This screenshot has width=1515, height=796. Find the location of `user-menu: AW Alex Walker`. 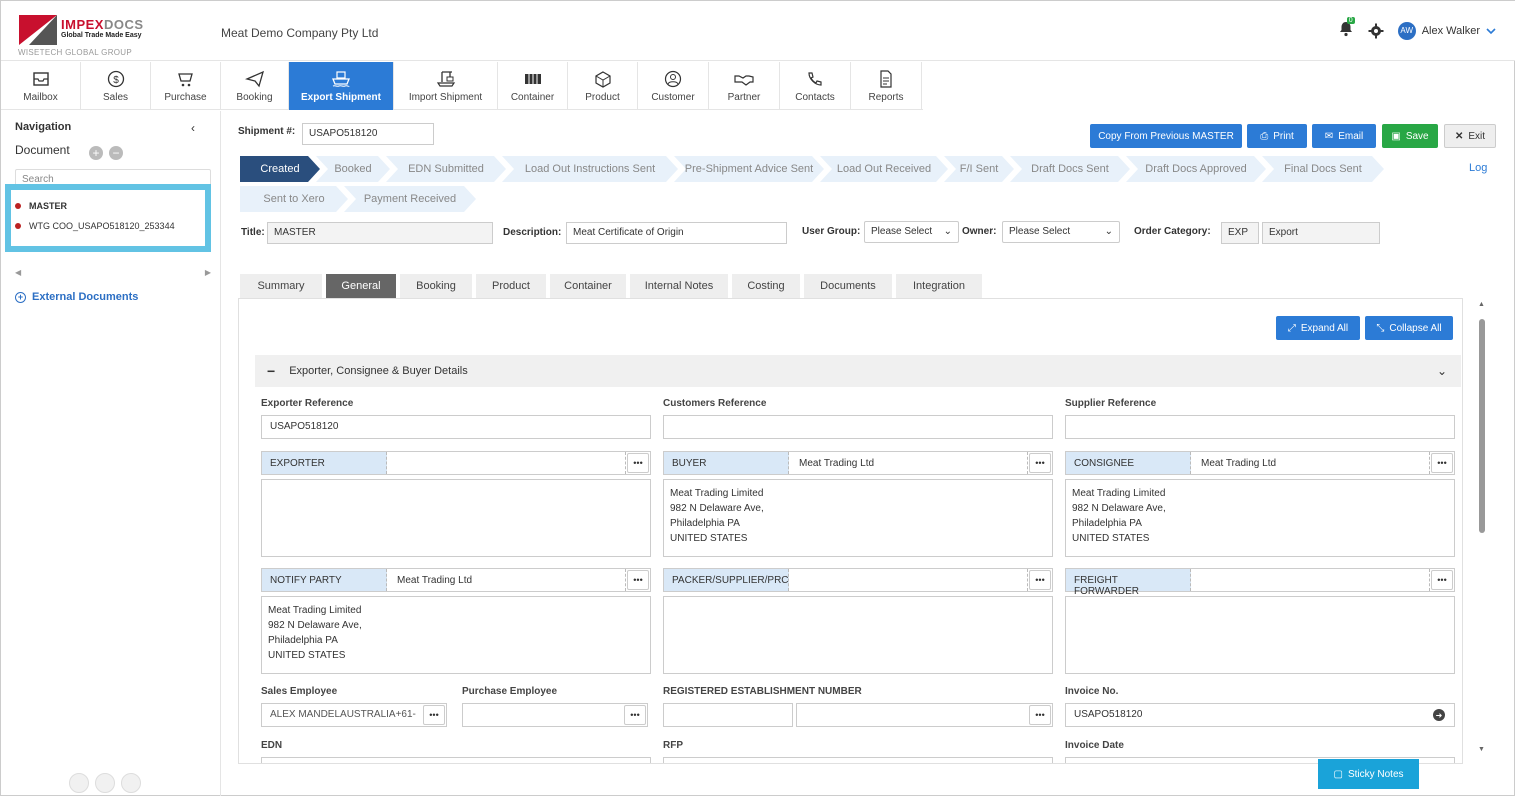

user-menu: AW Alex Walker is located at coordinates (1446, 30).